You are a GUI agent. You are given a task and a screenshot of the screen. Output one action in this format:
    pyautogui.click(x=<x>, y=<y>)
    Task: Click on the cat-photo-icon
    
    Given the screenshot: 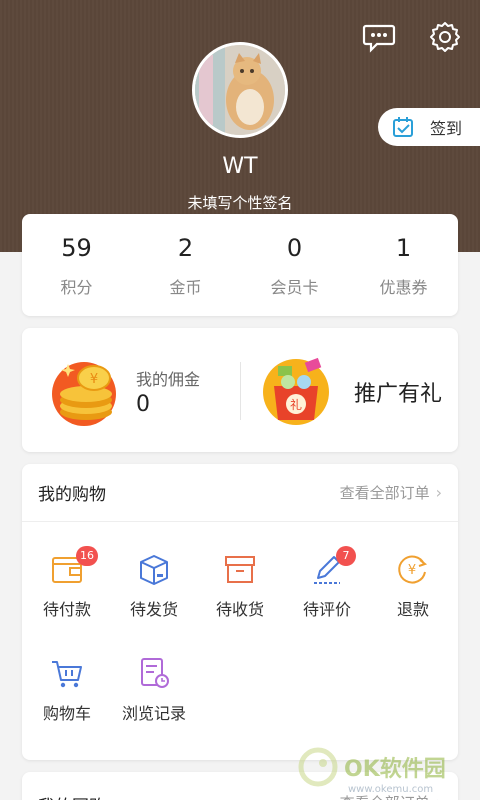 What is the action you would take?
    pyautogui.click(x=240, y=90)
    